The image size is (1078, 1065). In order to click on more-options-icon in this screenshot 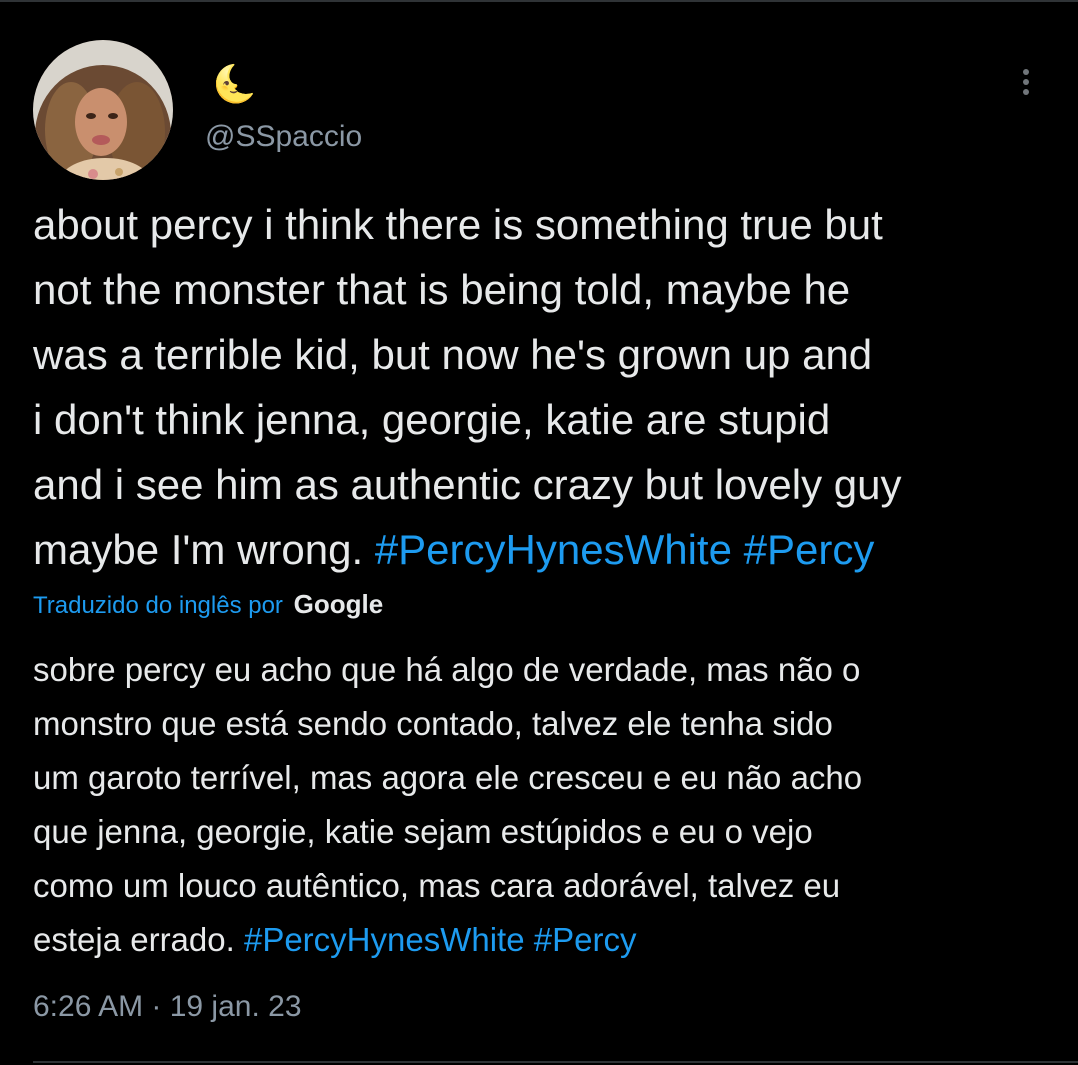, I will do `click(1026, 82)`.